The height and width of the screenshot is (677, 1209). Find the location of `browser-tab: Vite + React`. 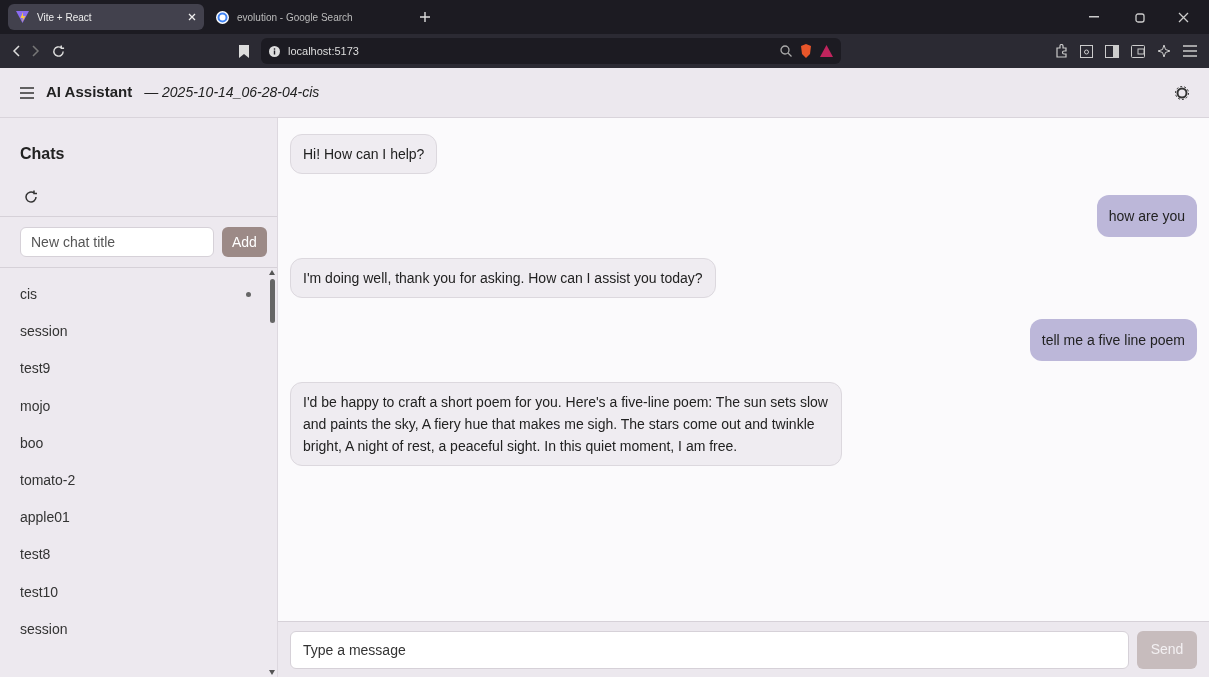

browser-tab: Vite + React is located at coordinates (106, 17).